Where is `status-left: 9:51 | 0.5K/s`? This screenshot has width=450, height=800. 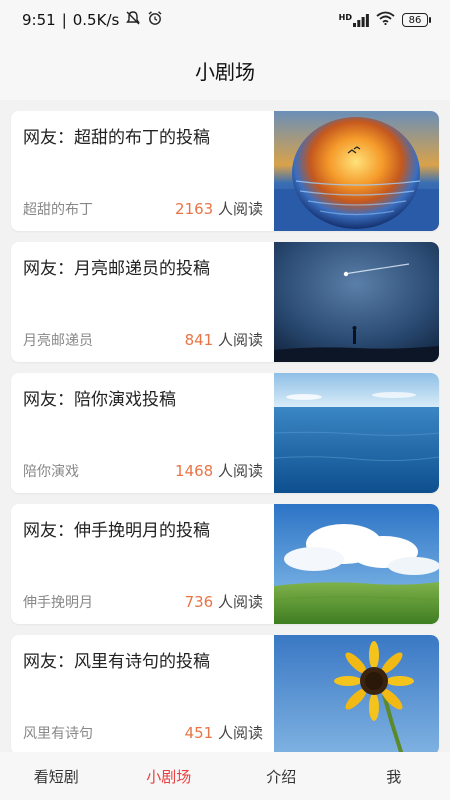
status-left: 9:51 | 0.5K/s is located at coordinates (92, 20).